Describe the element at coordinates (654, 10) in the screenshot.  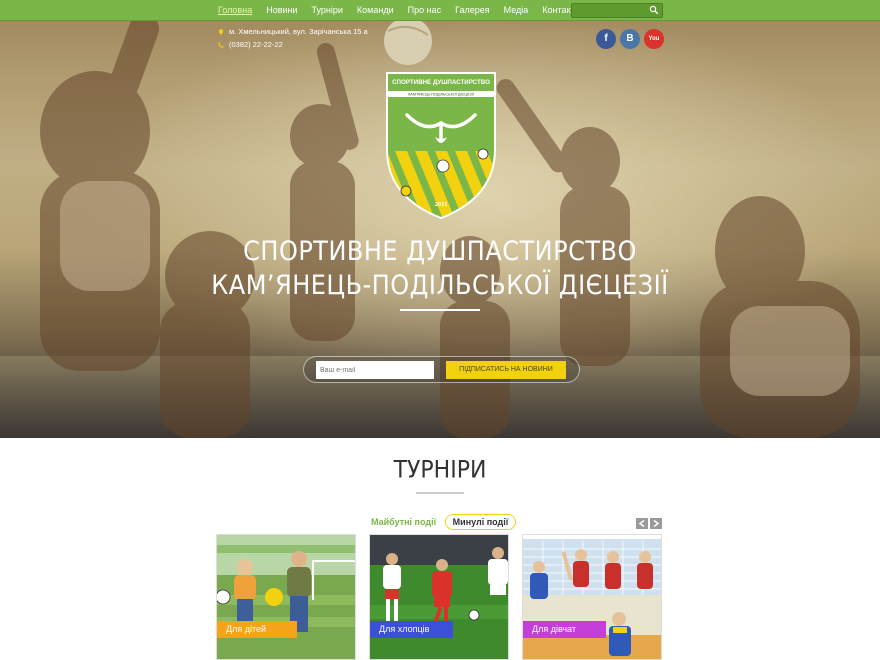
I see `search-icon` at that location.